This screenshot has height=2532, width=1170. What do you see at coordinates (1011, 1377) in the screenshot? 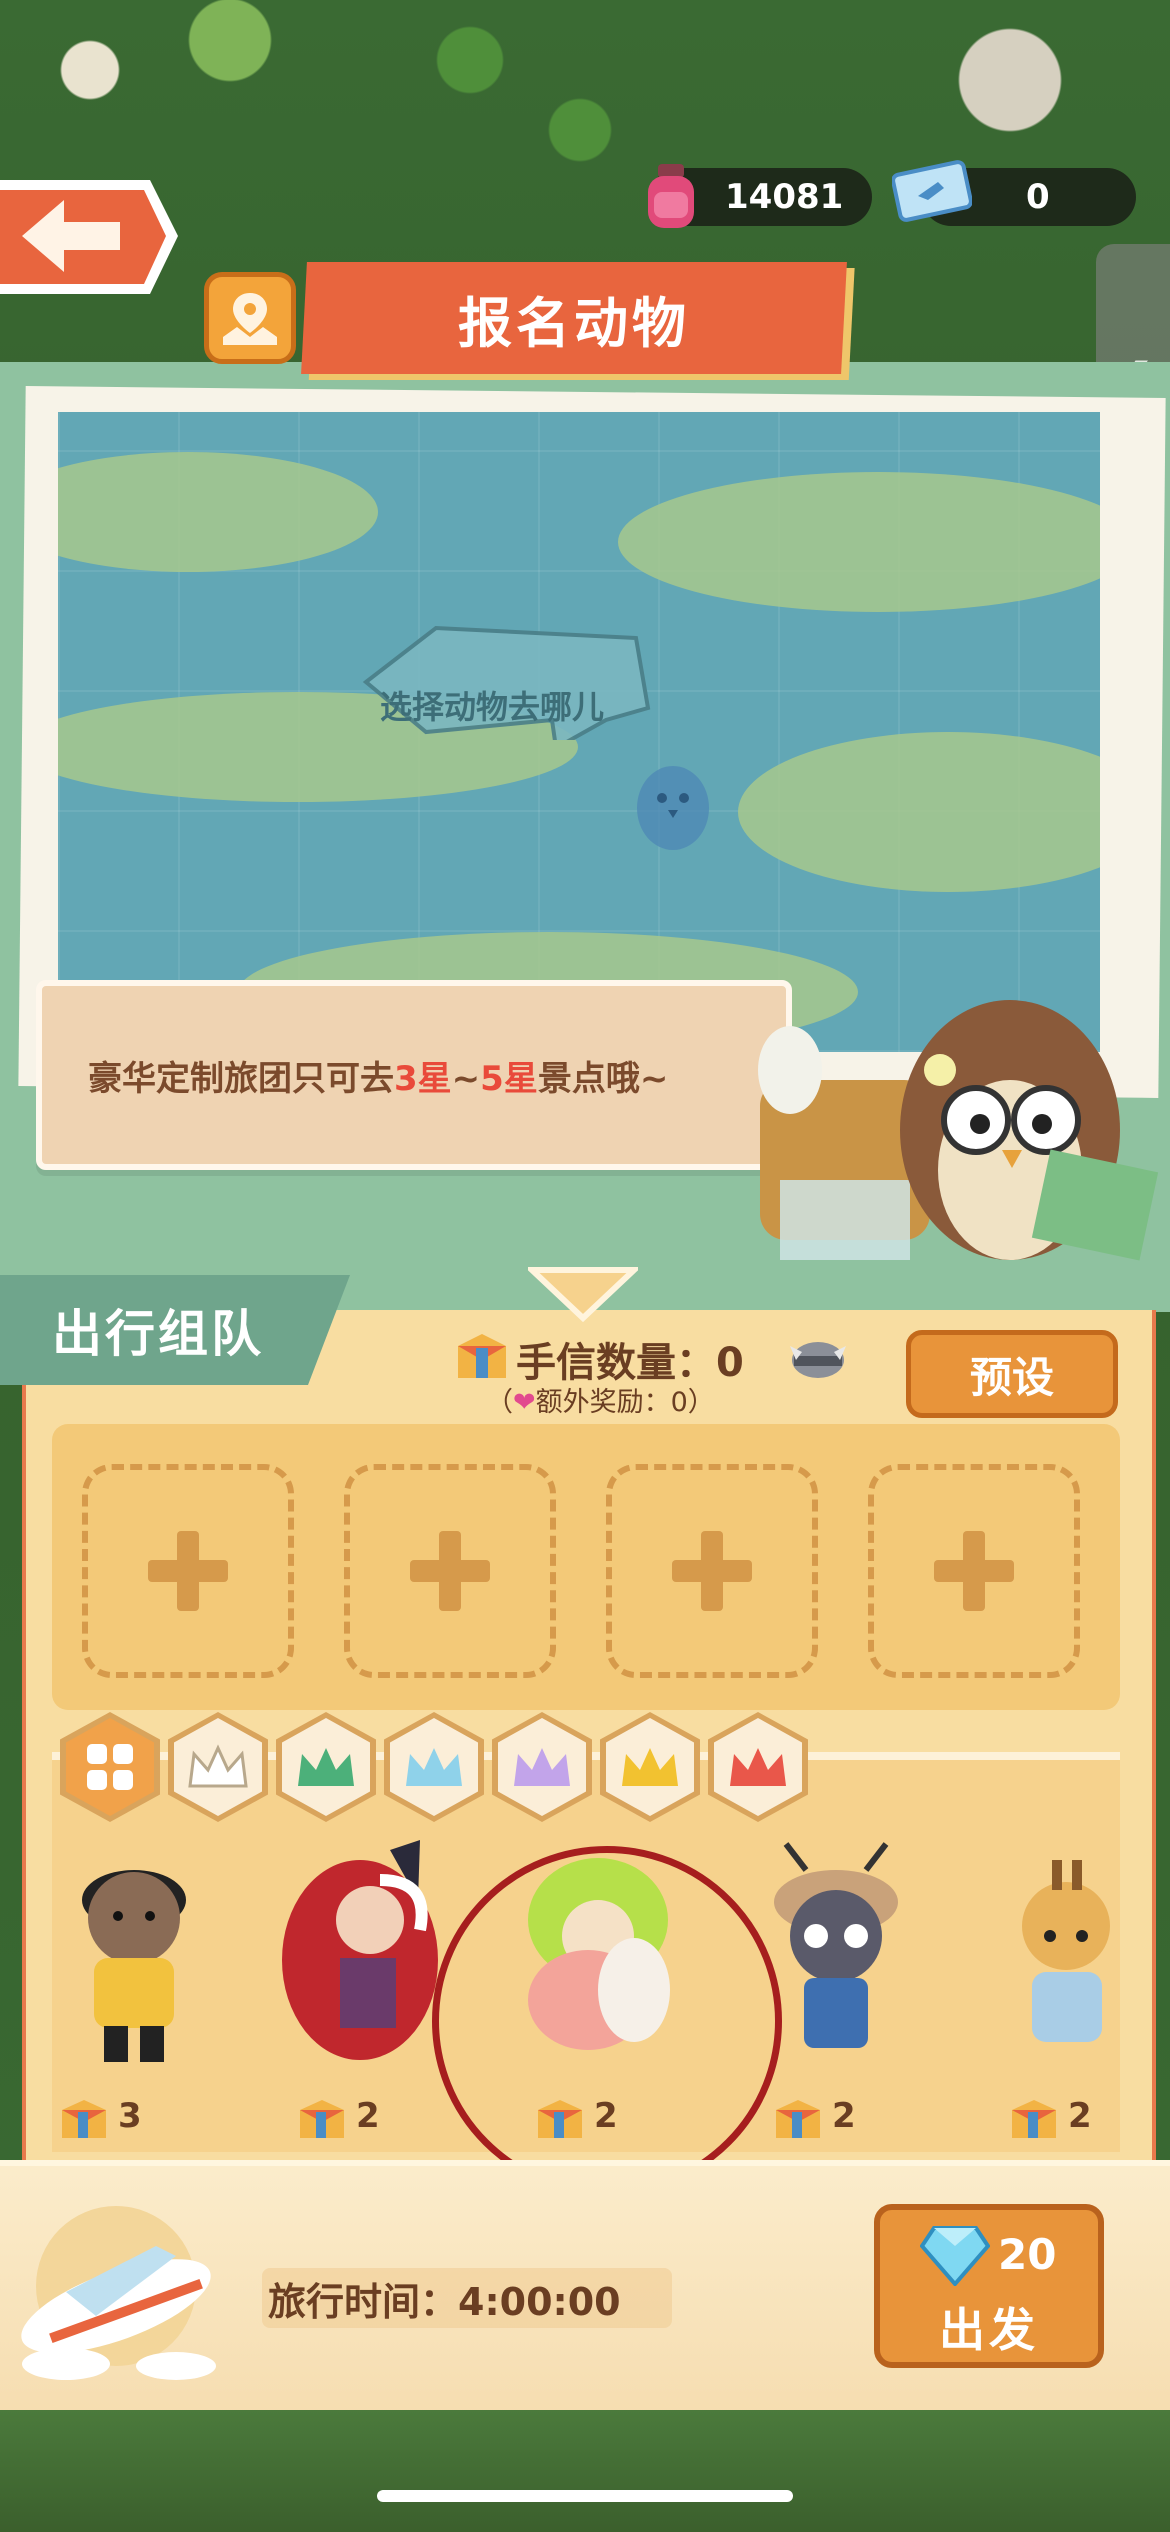
I see `preset-label: 预设` at bounding box center [1011, 1377].